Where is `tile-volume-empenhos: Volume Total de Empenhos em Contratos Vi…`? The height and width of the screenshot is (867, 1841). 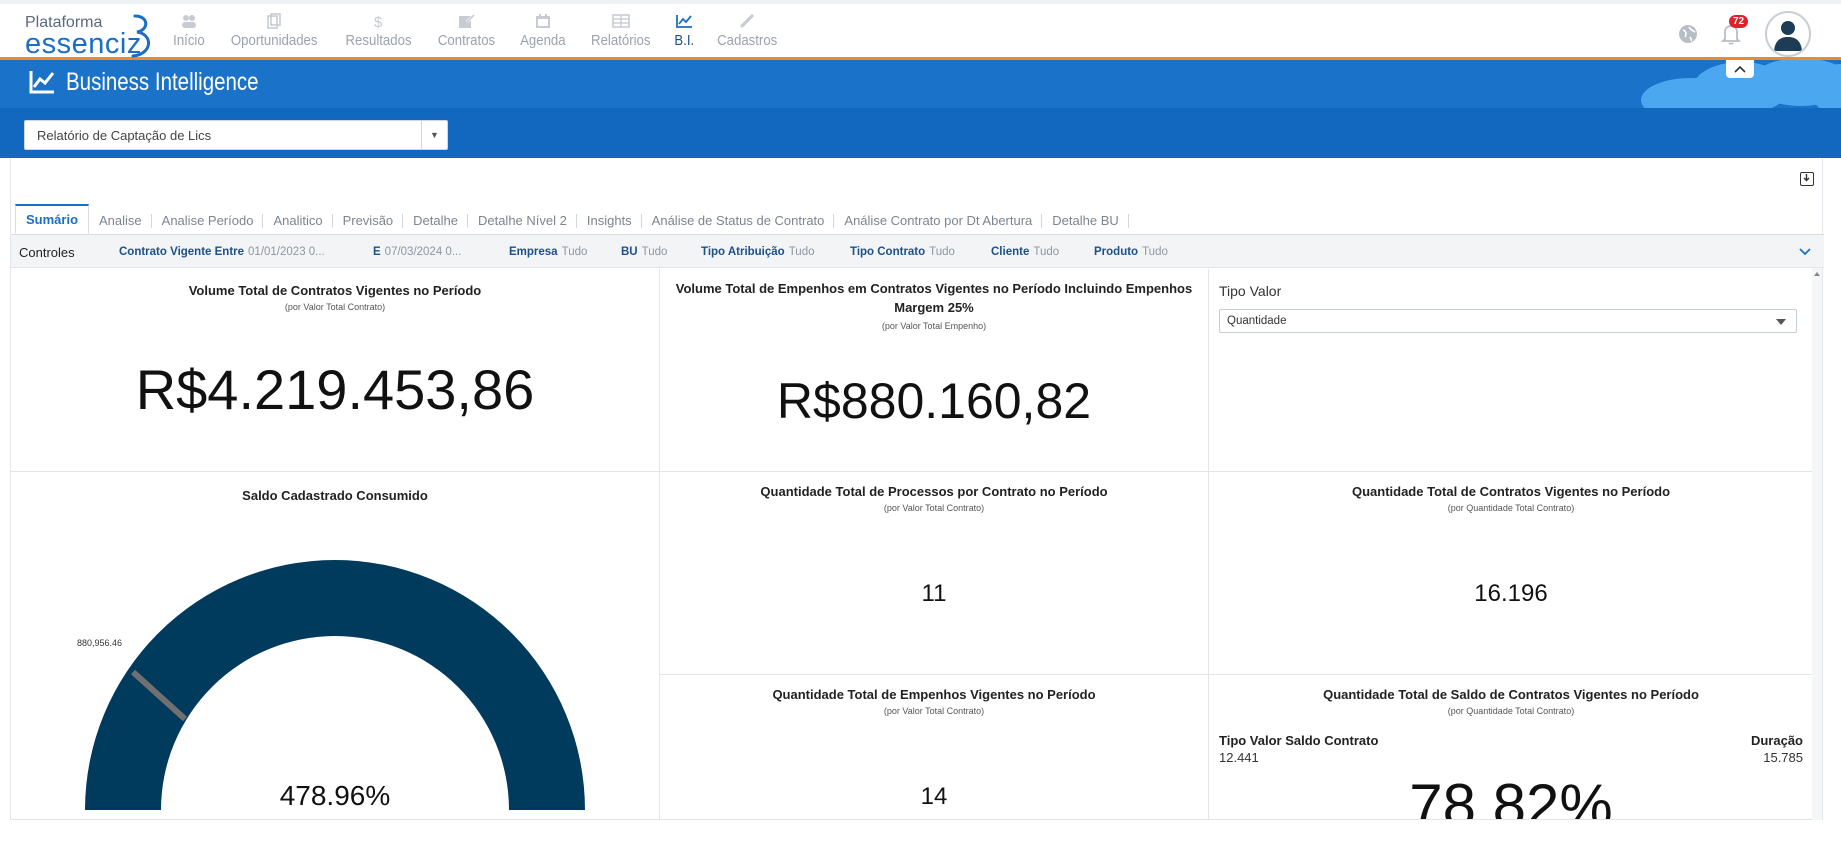 tile-volume-empenhos: Volume Total de Empenhos em Contratos Vi… is located at coordinates (934, 370).